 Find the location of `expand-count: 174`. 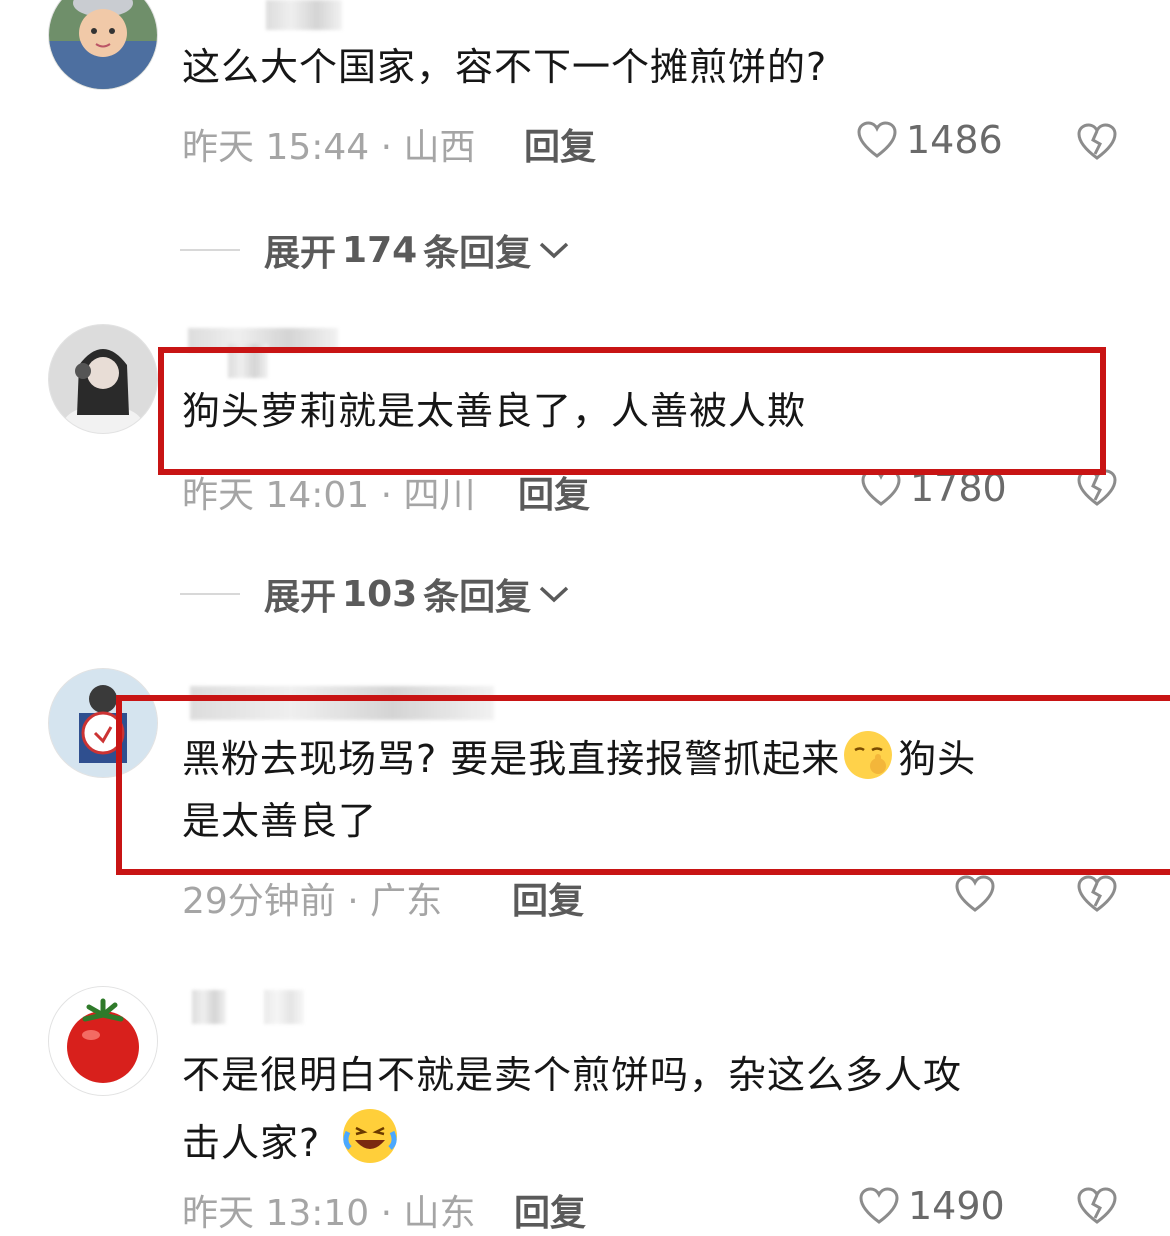

expand-count: 174 is located at coordinates (380, 250).